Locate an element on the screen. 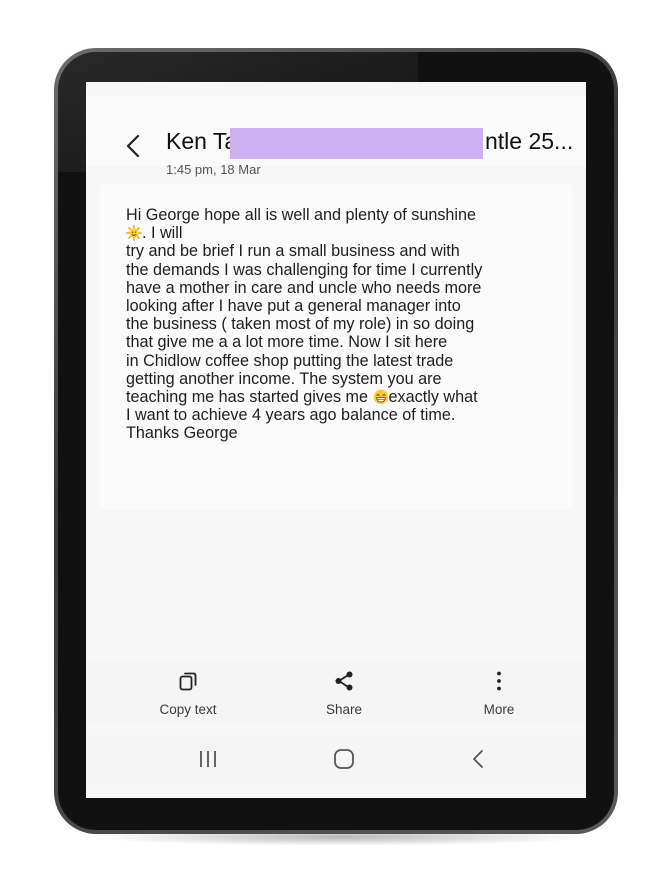 Image resolution: width=672 pixels, height=880 pixels. contact-name: Ken Ta is located at coordinates (202, 141).